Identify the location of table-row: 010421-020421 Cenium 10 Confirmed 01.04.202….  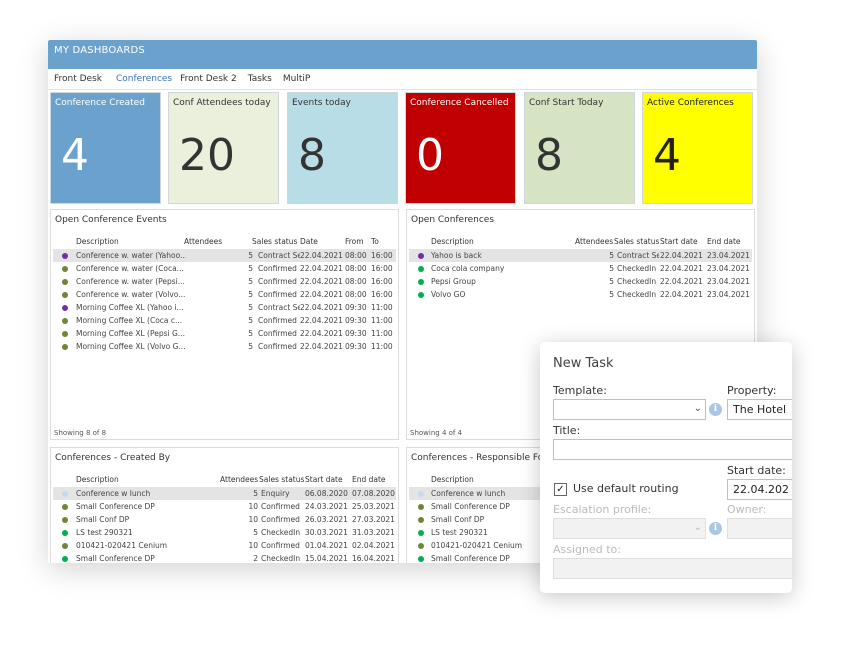
(224, 545).